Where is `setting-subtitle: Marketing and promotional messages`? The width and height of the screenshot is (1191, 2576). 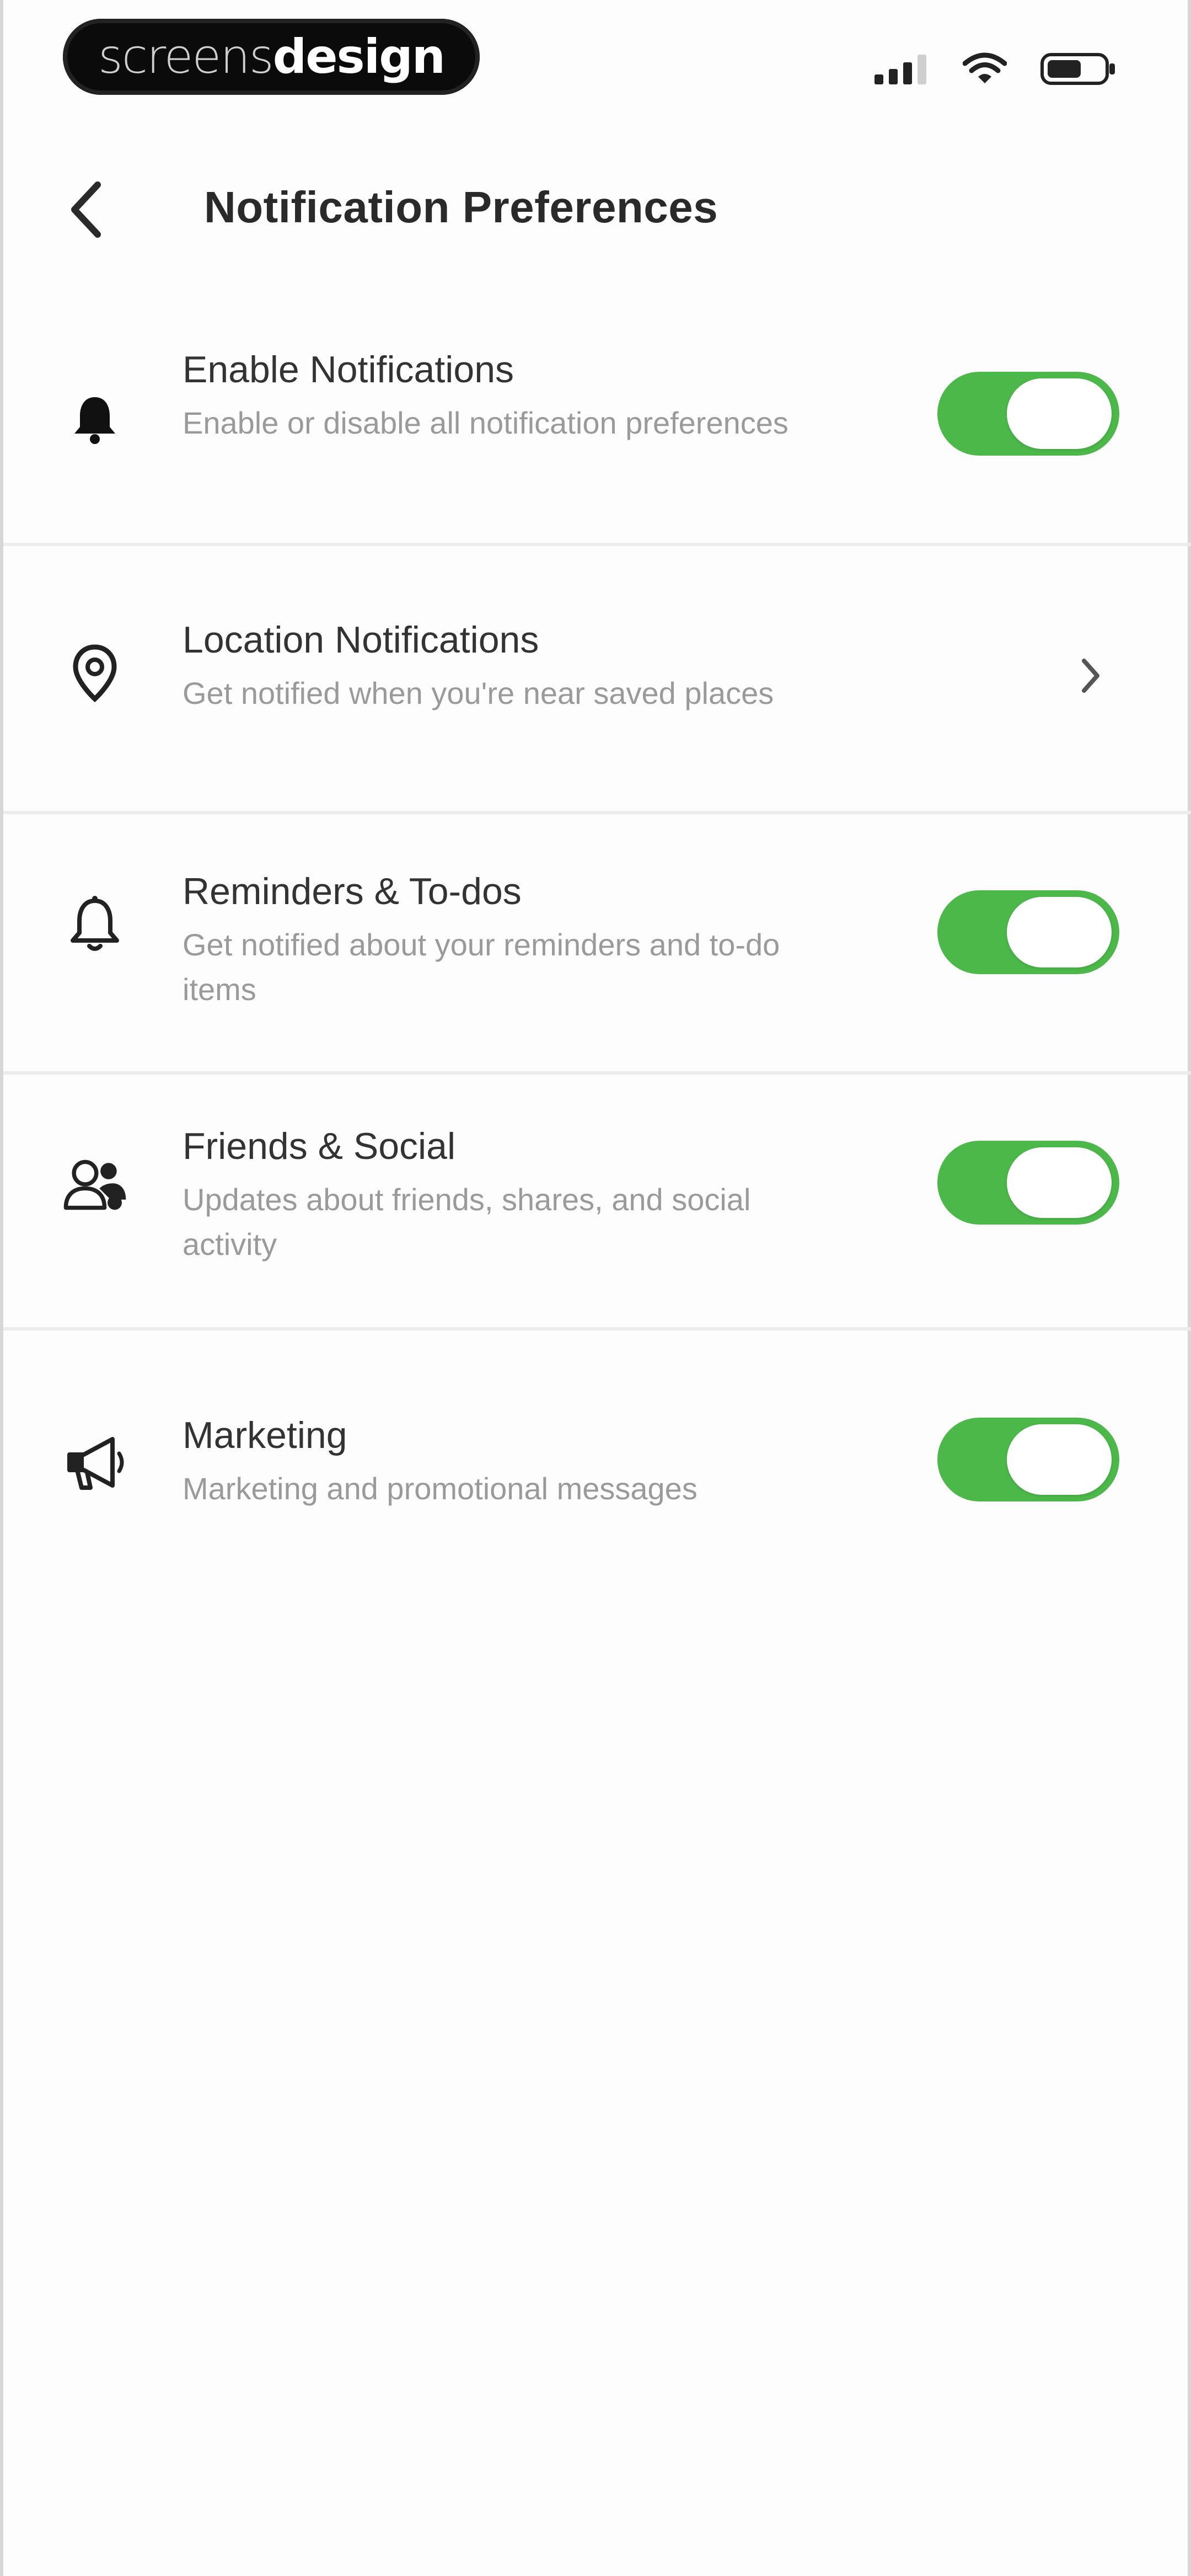 setting-subtitle: Marketing and promotional messages is located at coordinates (440, 1488).